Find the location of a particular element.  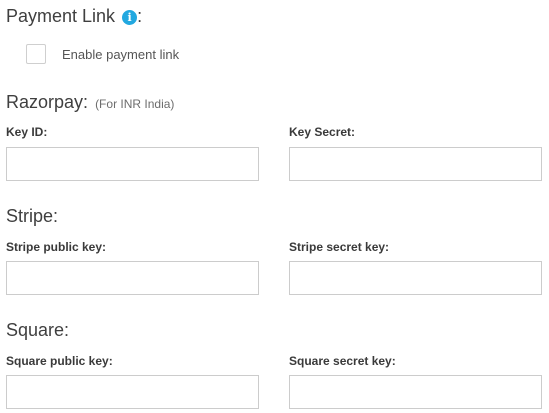

square-secret-key-input is located at coordinates (415, 392).